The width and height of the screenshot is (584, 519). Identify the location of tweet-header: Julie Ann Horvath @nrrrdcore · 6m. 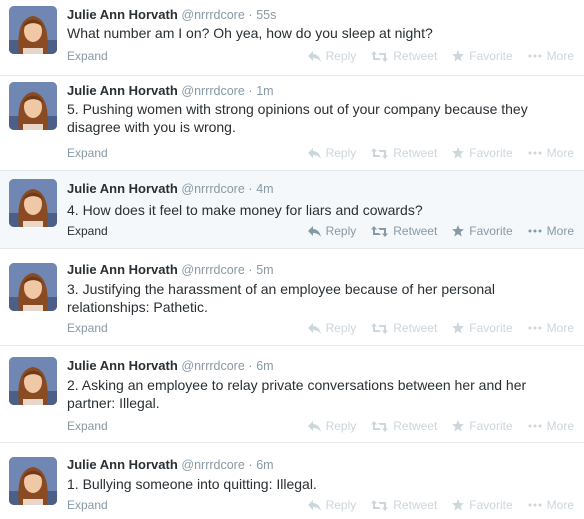
(170, 465).